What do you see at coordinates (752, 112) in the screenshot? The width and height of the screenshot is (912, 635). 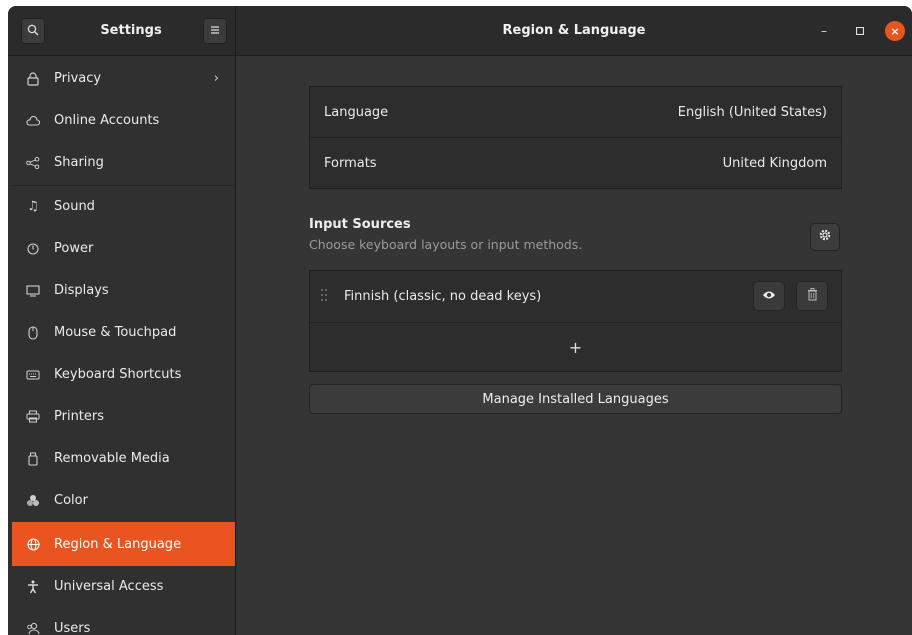 I see `language-value: English (United States)` at bounding box center [752, 112].